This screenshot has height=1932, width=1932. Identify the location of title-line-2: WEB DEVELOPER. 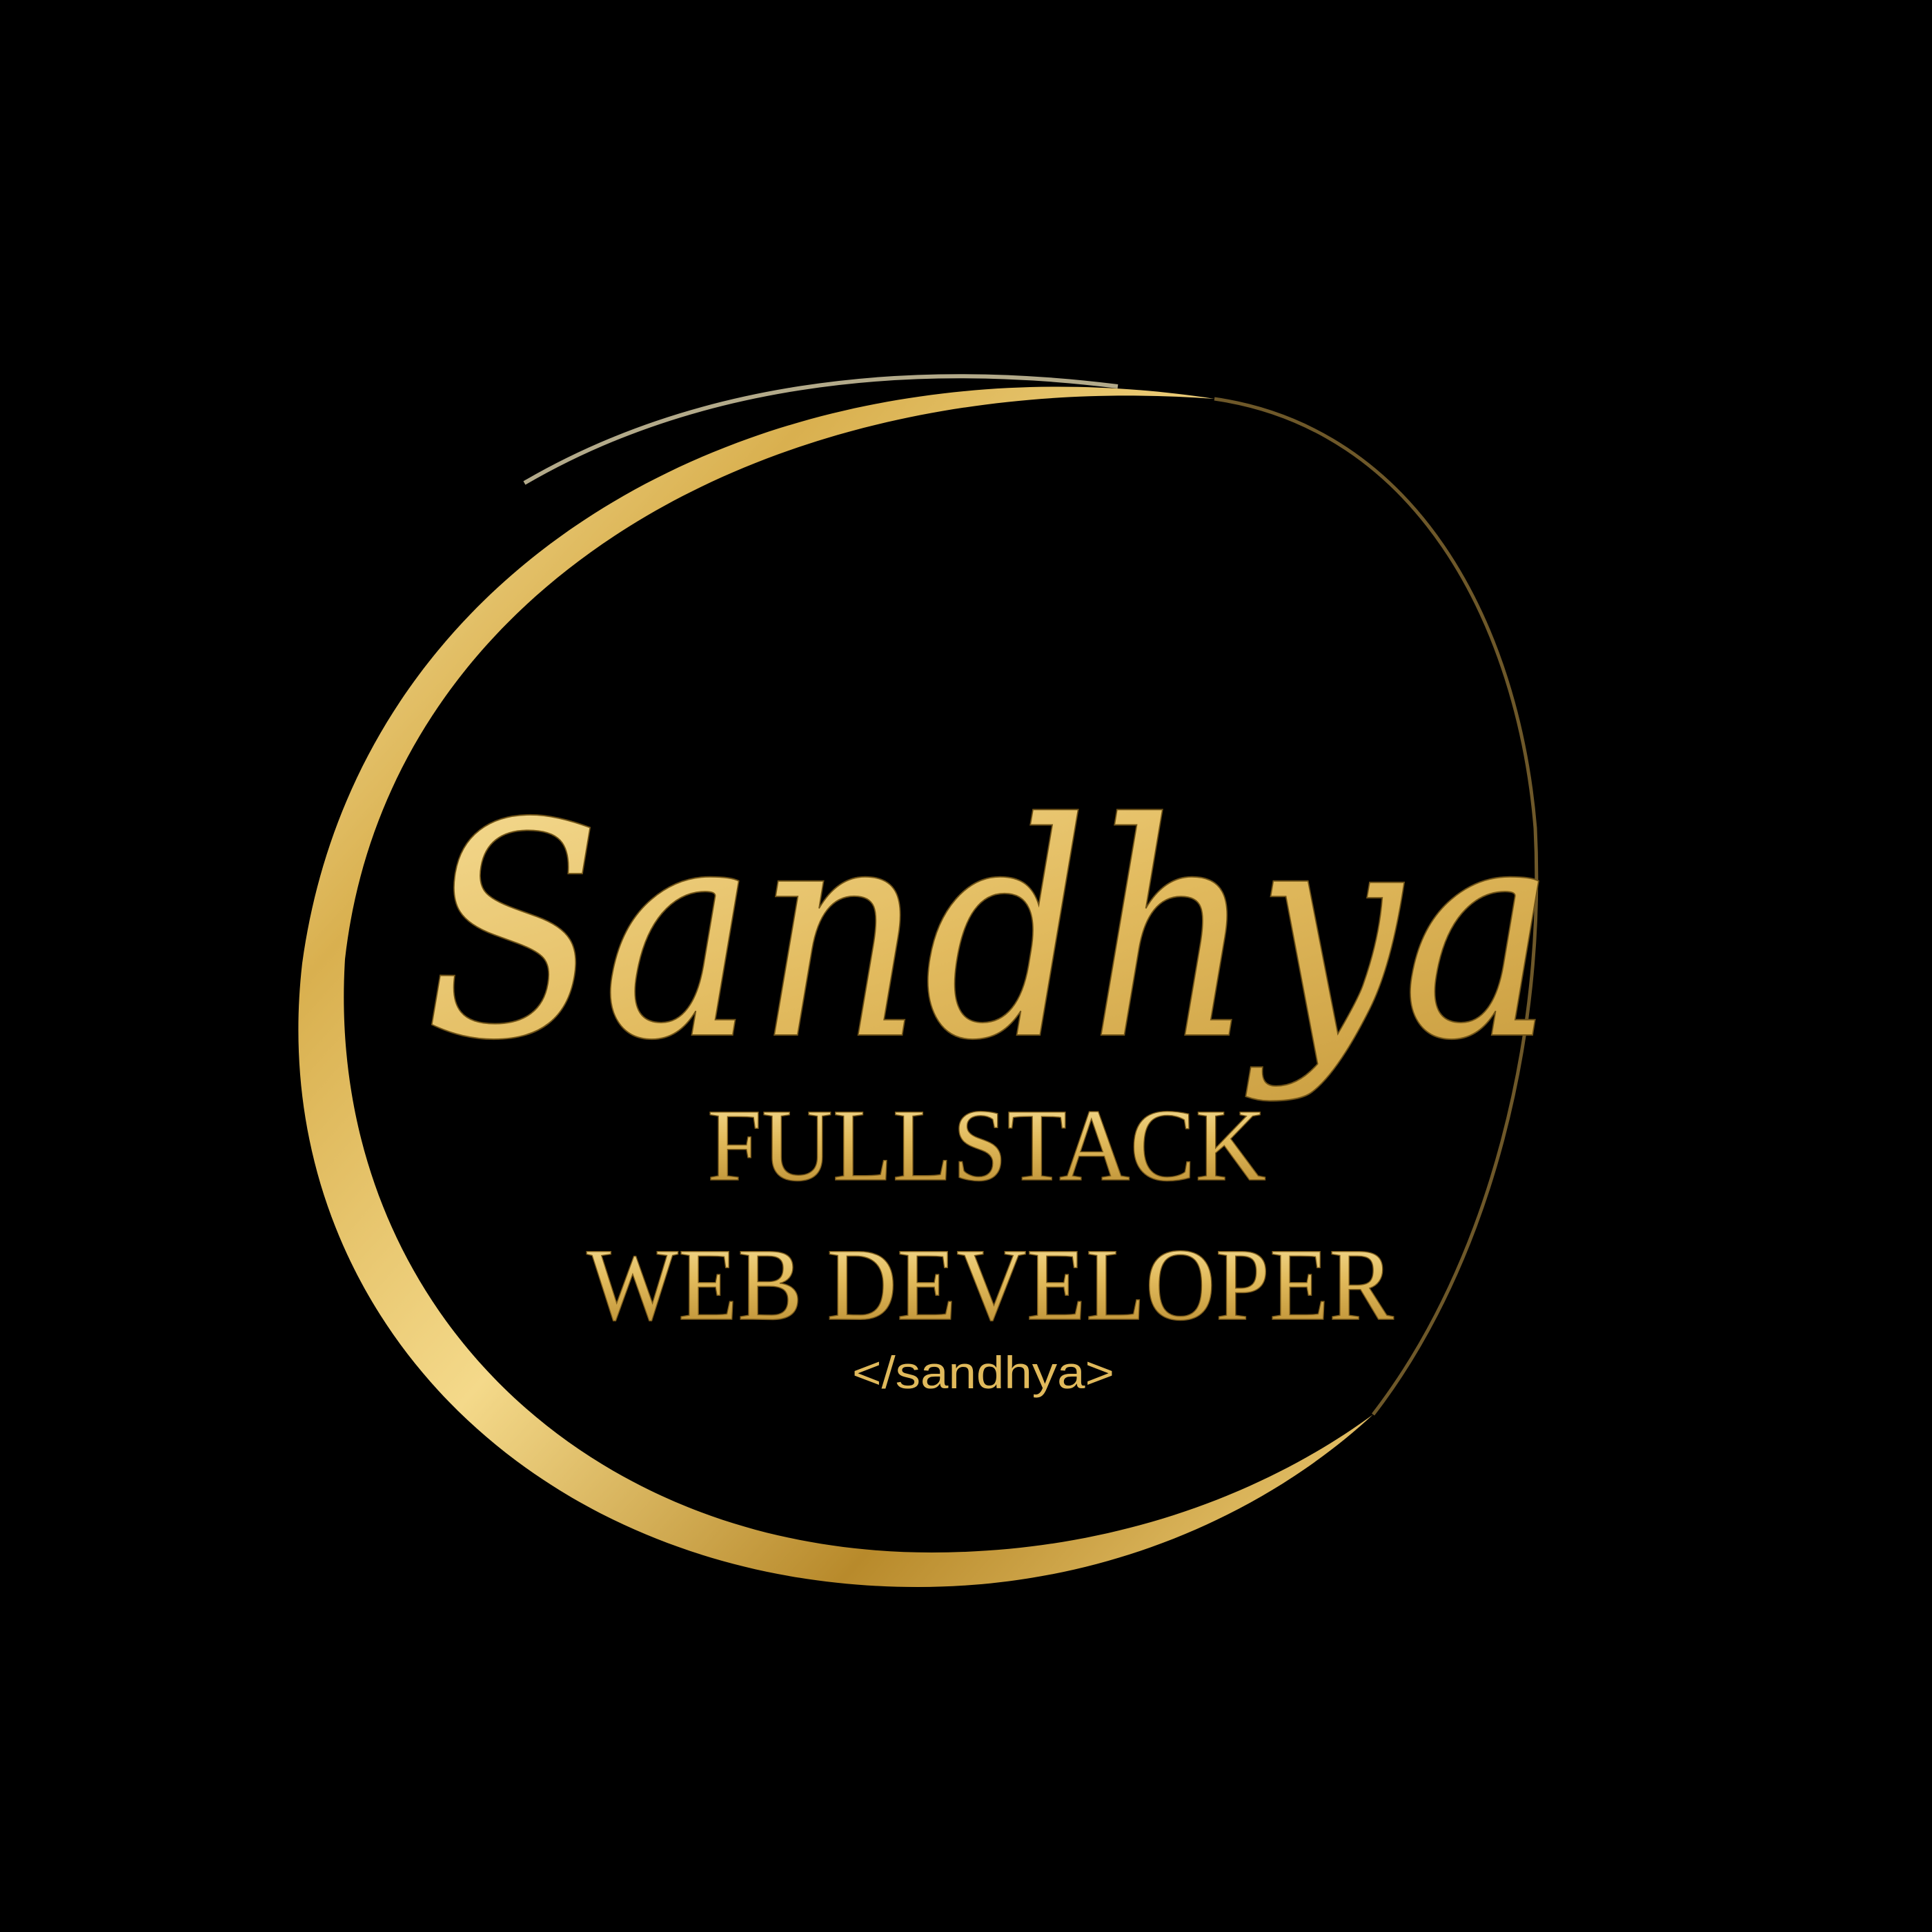
(990, 1285).